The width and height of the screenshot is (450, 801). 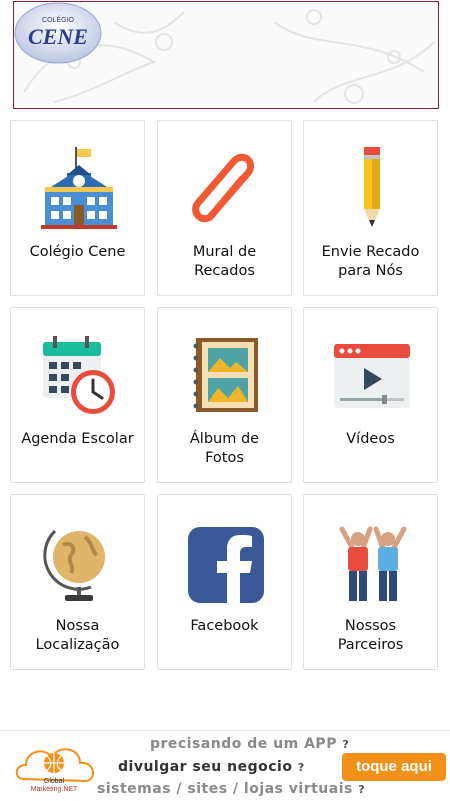 What do you see at coordinates (370, 261) in the screenshot?
I see `tile-label: Envie Recado para Nós` at bounding box center [370, 261].